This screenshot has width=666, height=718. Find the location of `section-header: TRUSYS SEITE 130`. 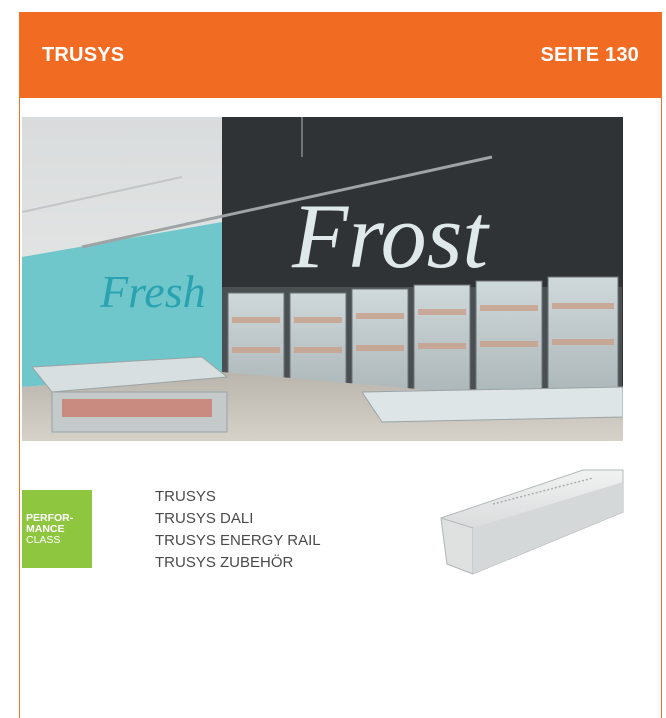

section-header: TRUSYS SEITE 130 is located at coordinates (340, 55).